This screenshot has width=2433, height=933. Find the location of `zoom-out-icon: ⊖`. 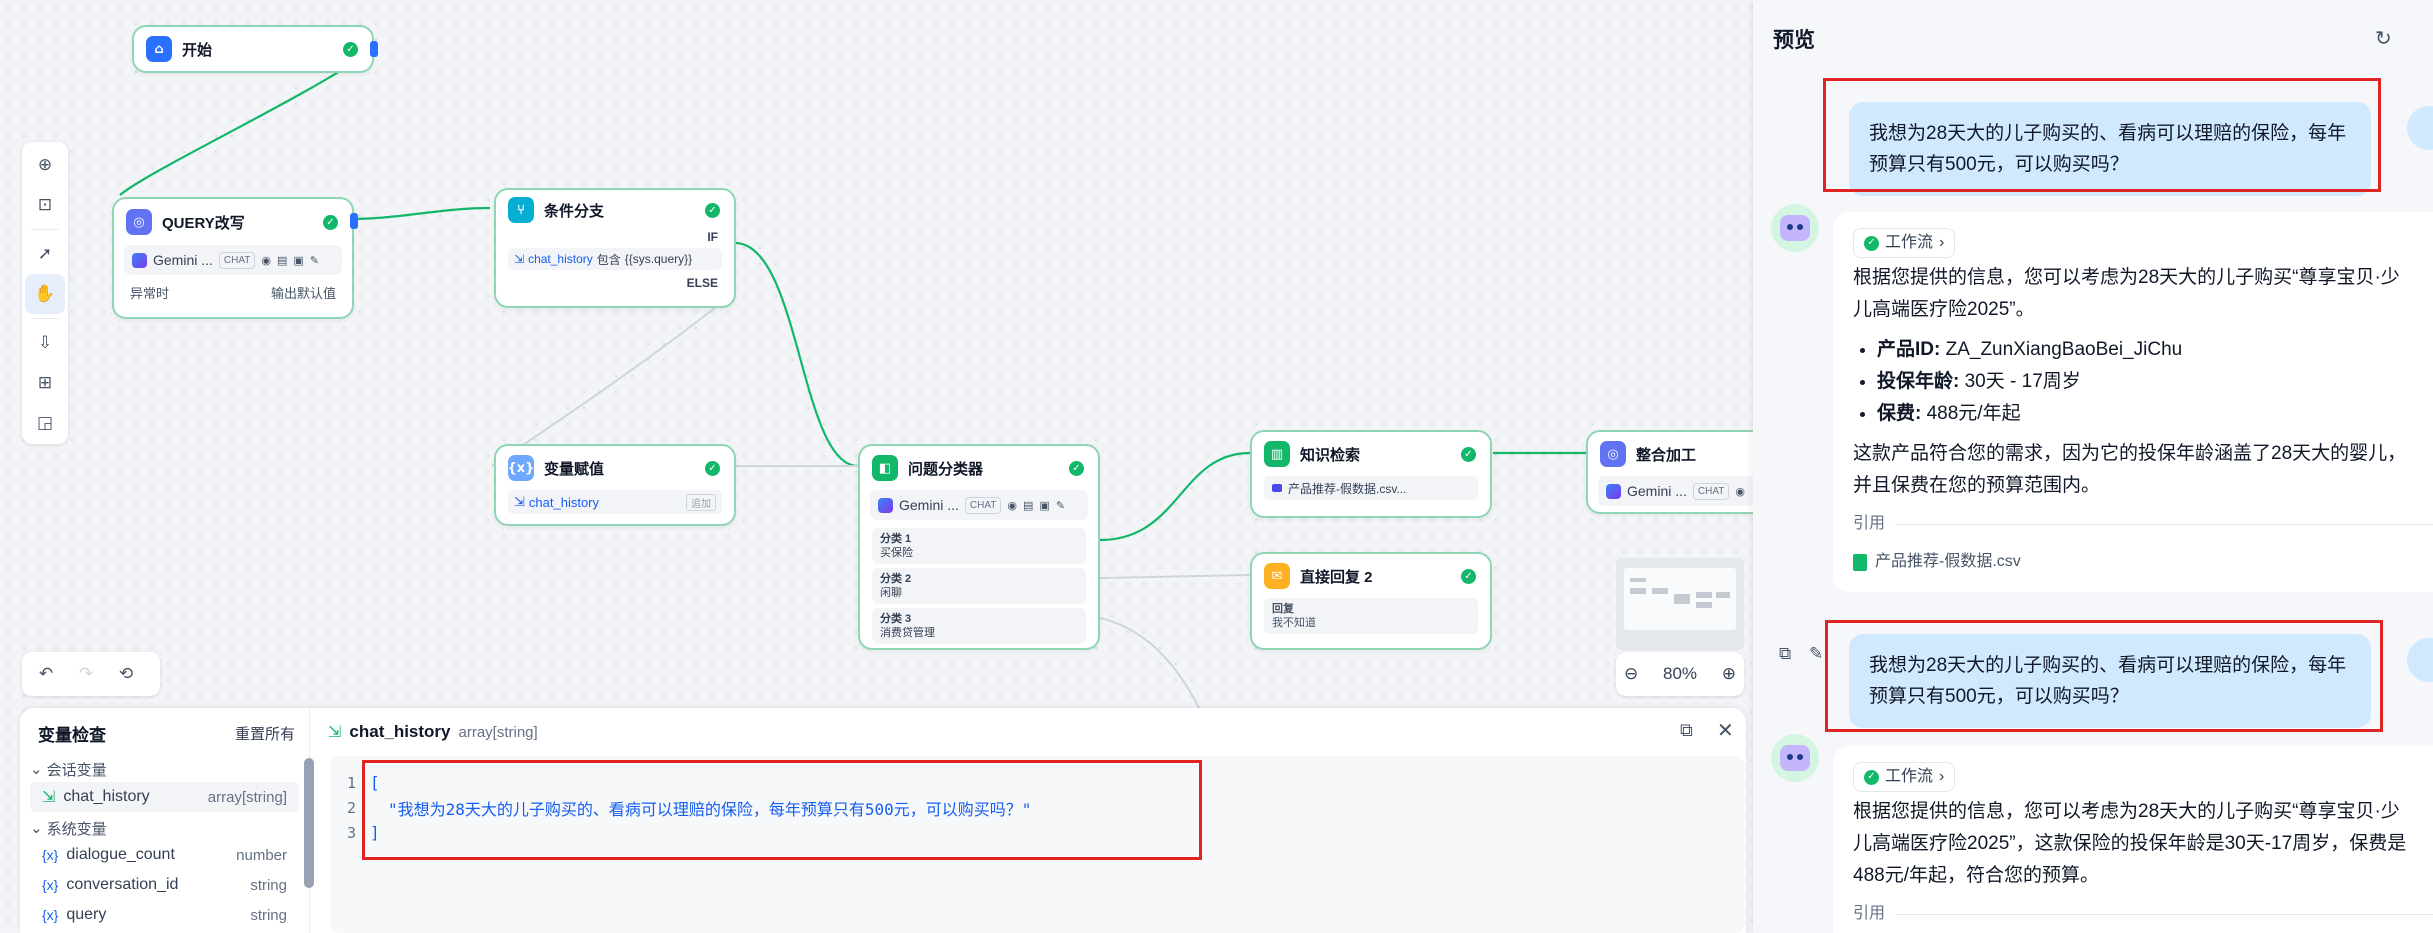

zoom-out-icon: ⊖ is located at coordinates (1631, 674).